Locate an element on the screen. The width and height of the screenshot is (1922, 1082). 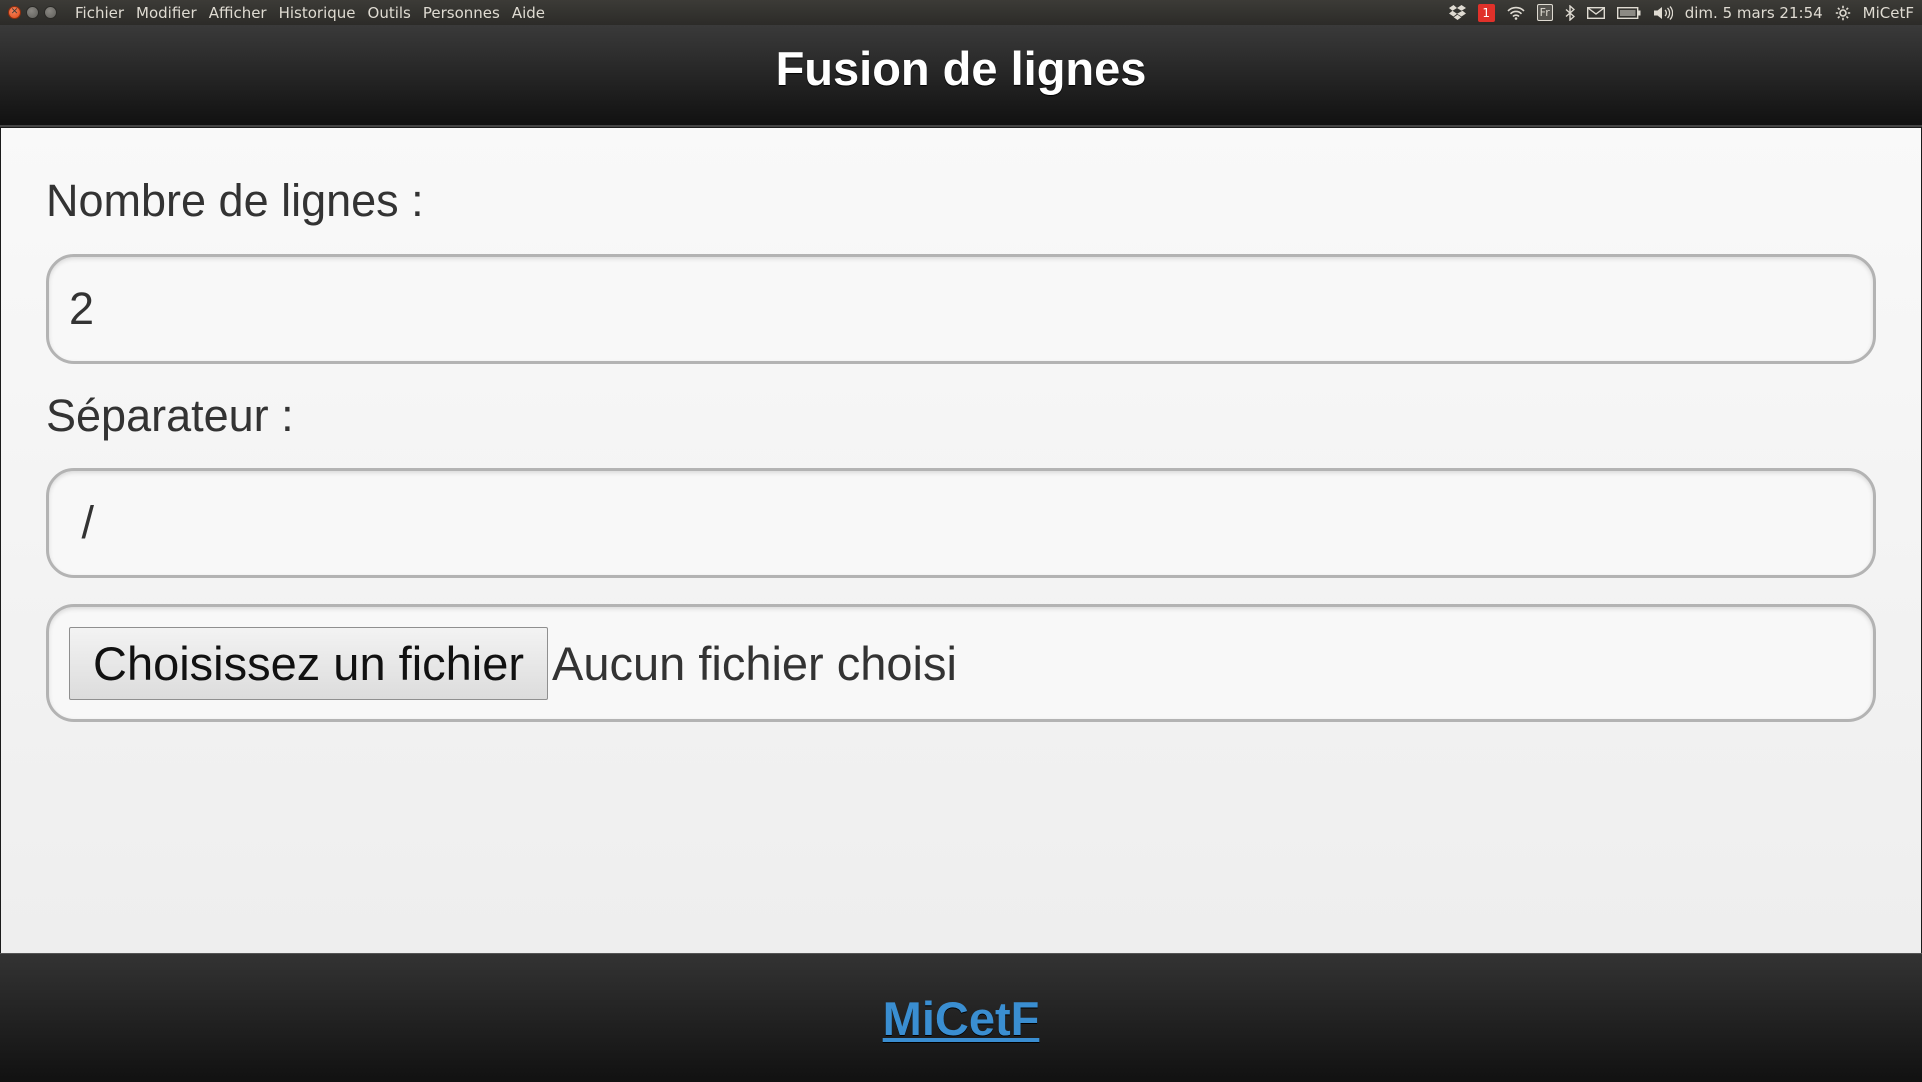
separator-input is located at coordinates (961, 523).